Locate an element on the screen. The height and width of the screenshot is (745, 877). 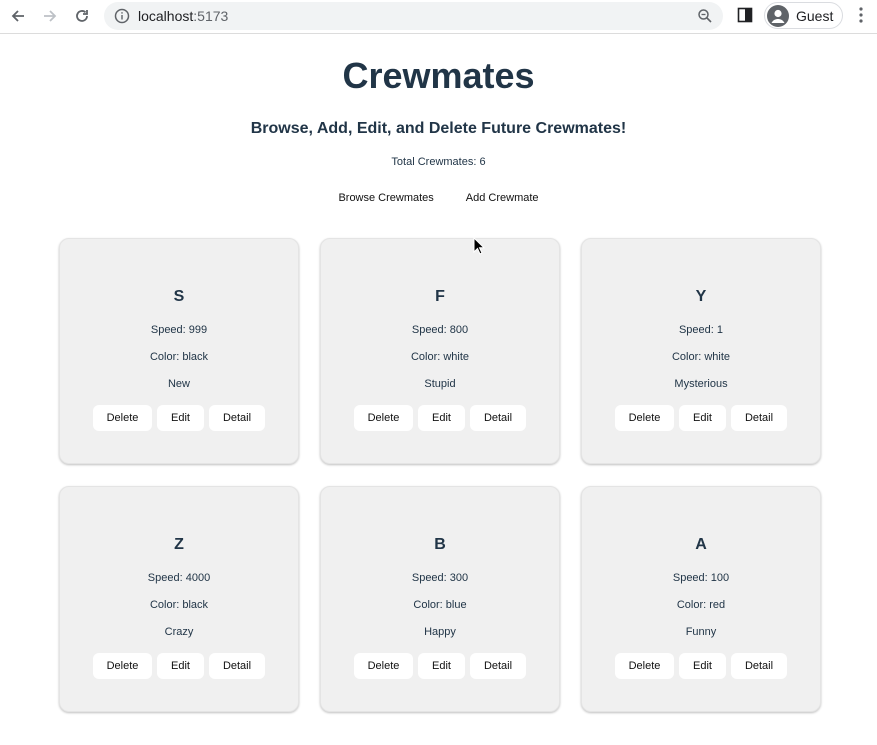
crewmate-category: Funny is located at coordinates (701, 632).